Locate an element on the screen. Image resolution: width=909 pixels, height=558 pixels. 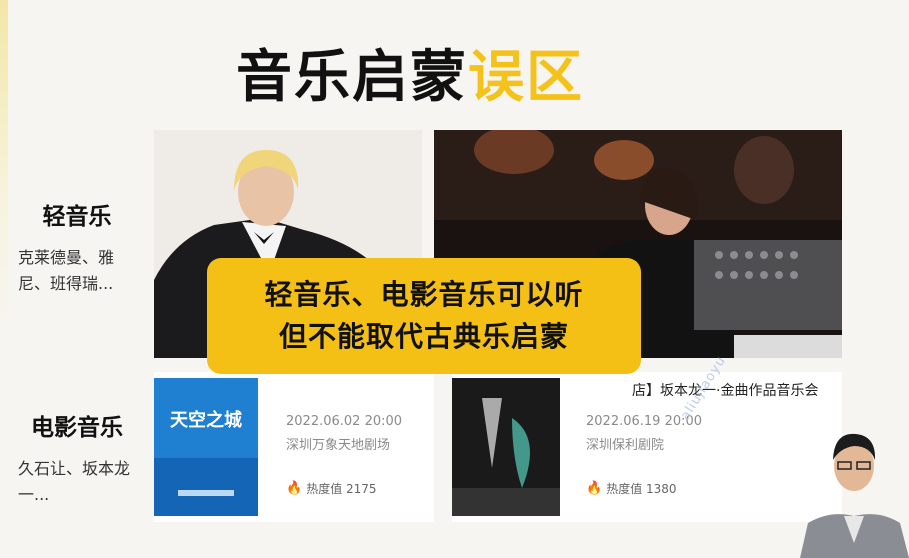
ticket-venue: 深圳保利剧院 is located at coordinates (625, 445).